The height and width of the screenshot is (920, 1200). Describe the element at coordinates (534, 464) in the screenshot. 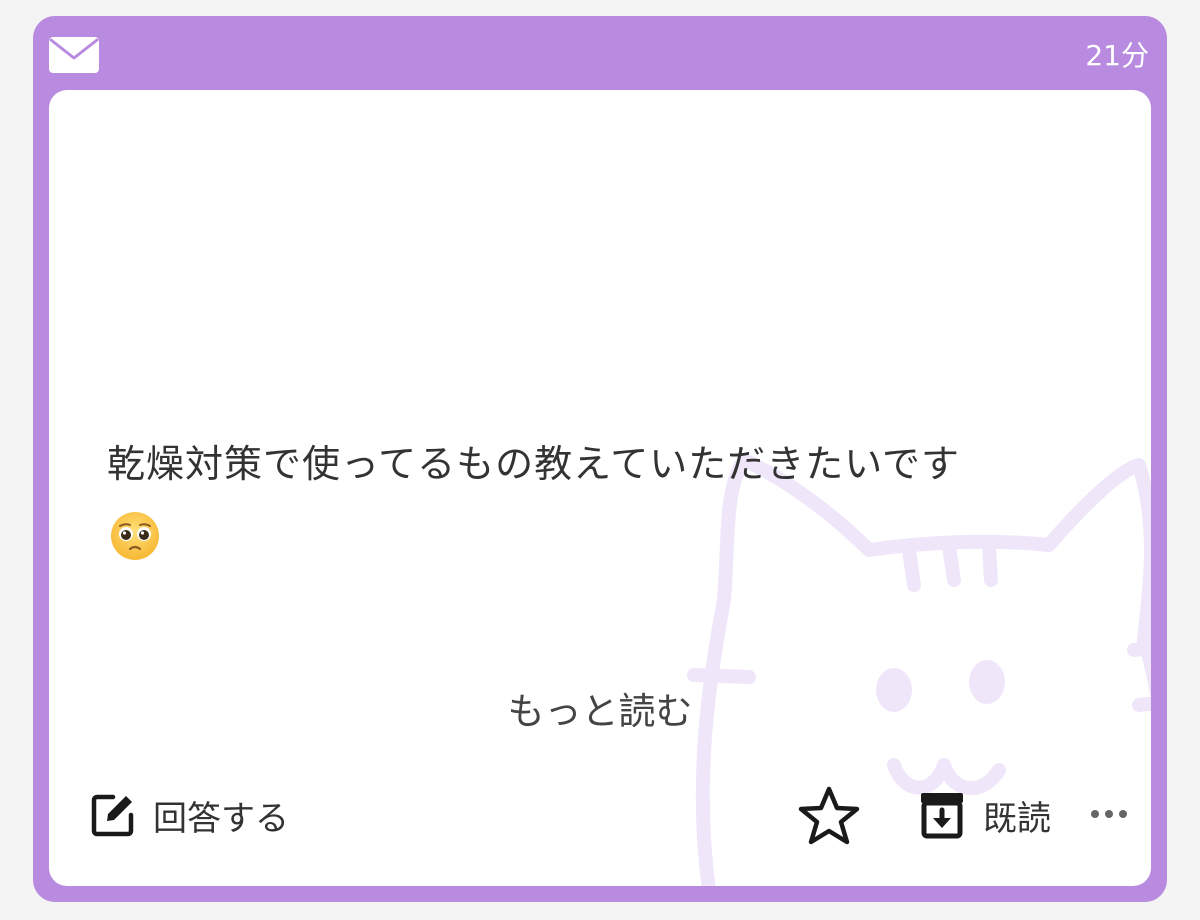

I see `question-text: 乾燥対策で使ってるもの教えていただきたいです` at that location.